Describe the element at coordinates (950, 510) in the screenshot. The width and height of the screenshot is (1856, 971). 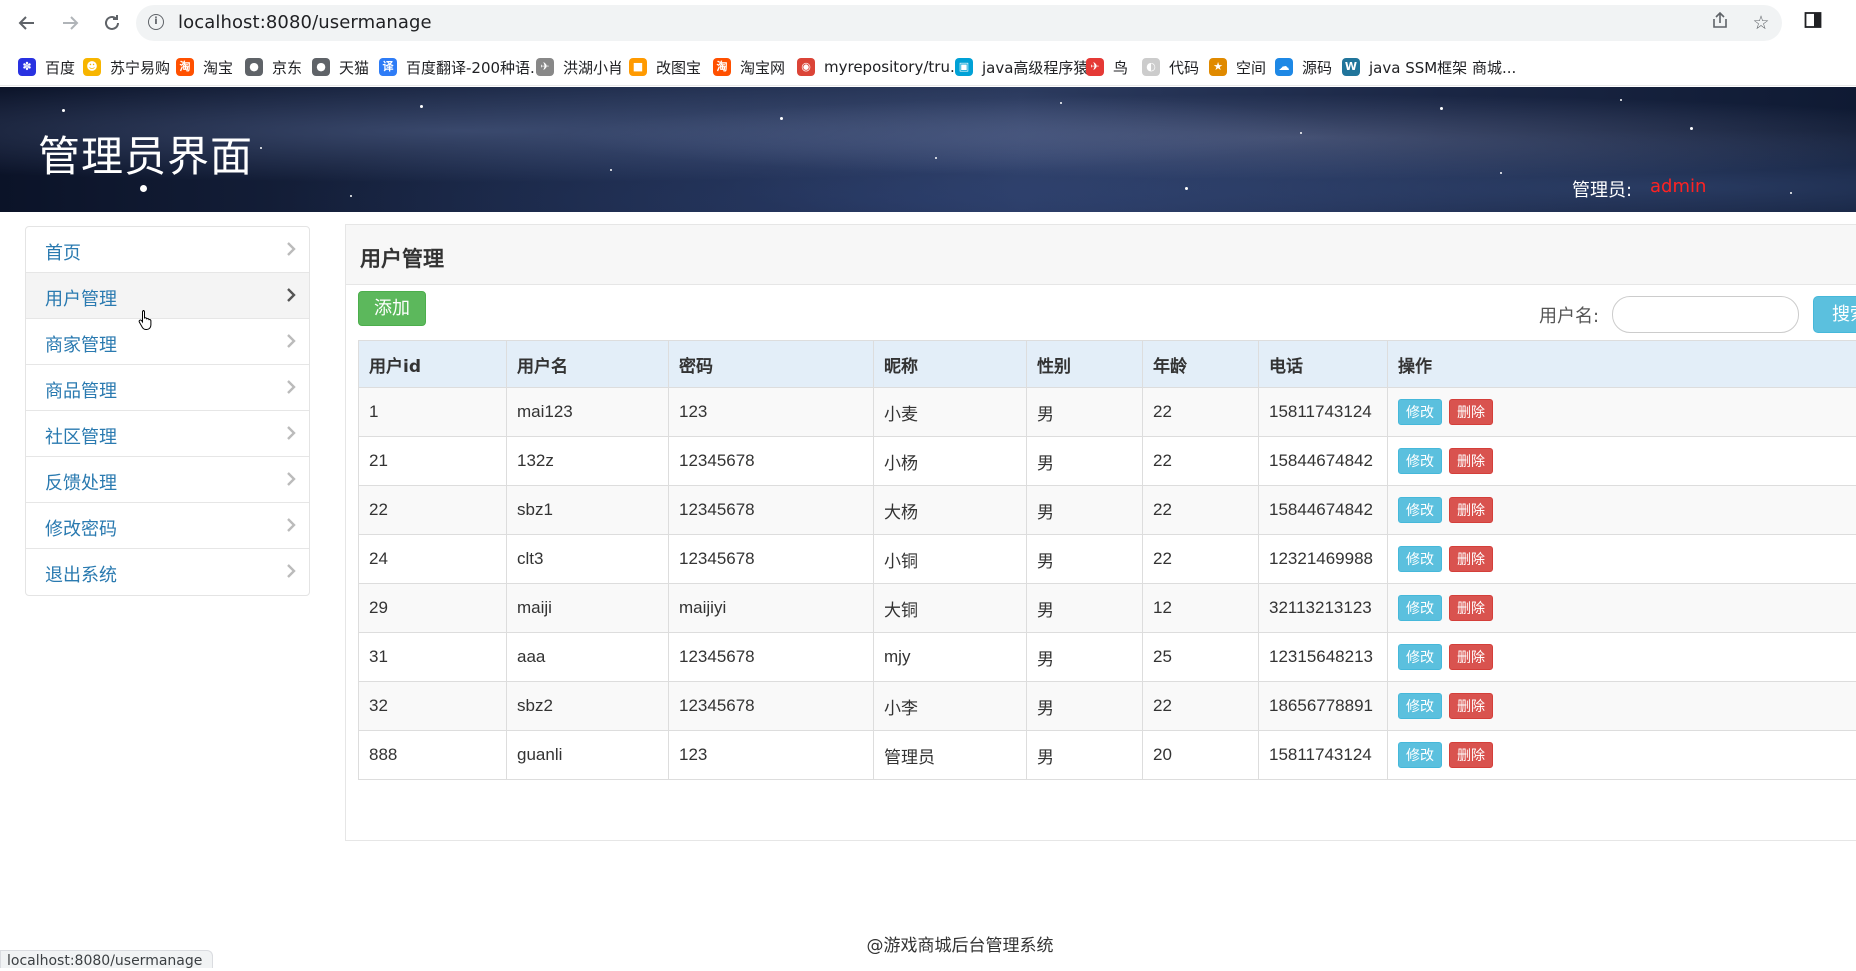
I see `table-cell: 大杨` at that location.